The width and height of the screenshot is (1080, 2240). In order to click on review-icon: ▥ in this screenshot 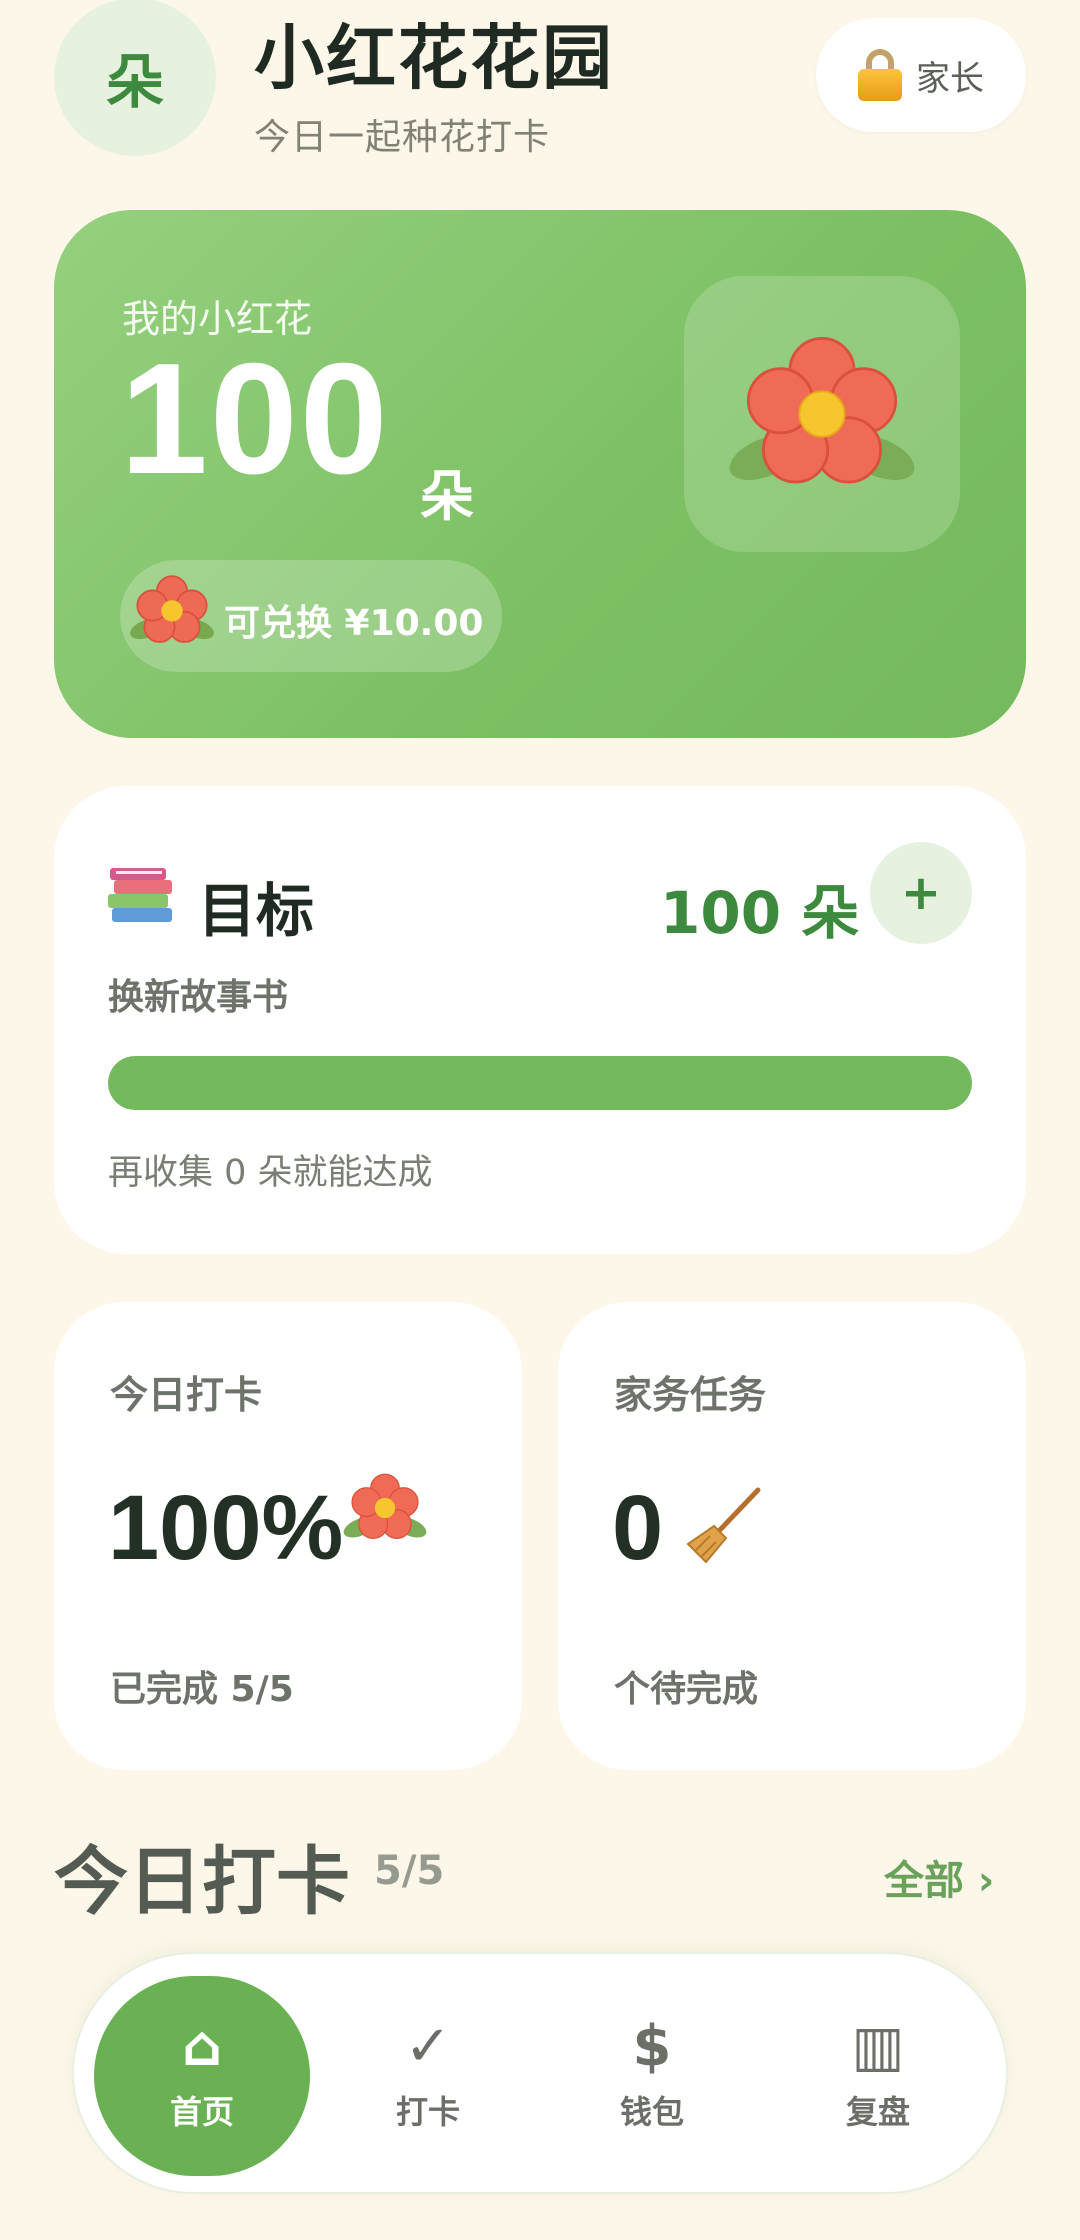, I will do `click(878, 2046)`.